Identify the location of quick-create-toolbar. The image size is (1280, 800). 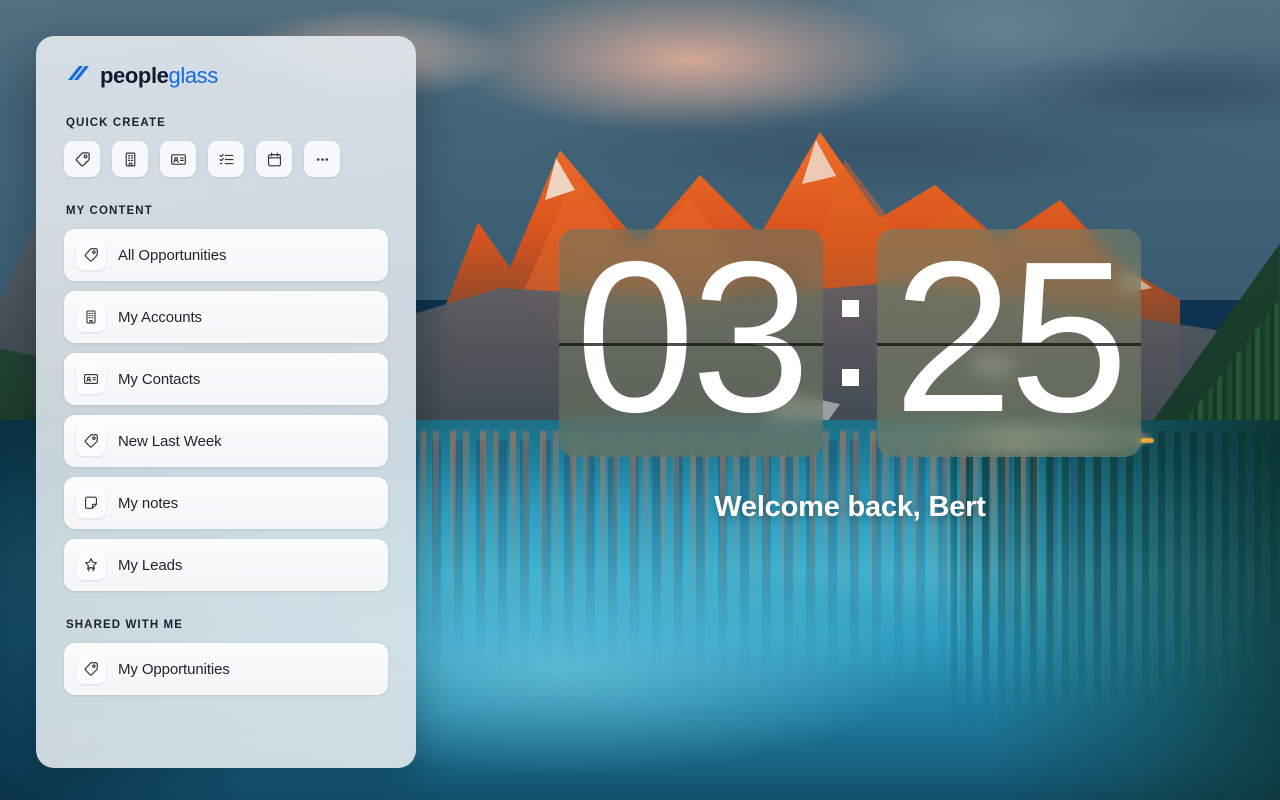
(226, 159).